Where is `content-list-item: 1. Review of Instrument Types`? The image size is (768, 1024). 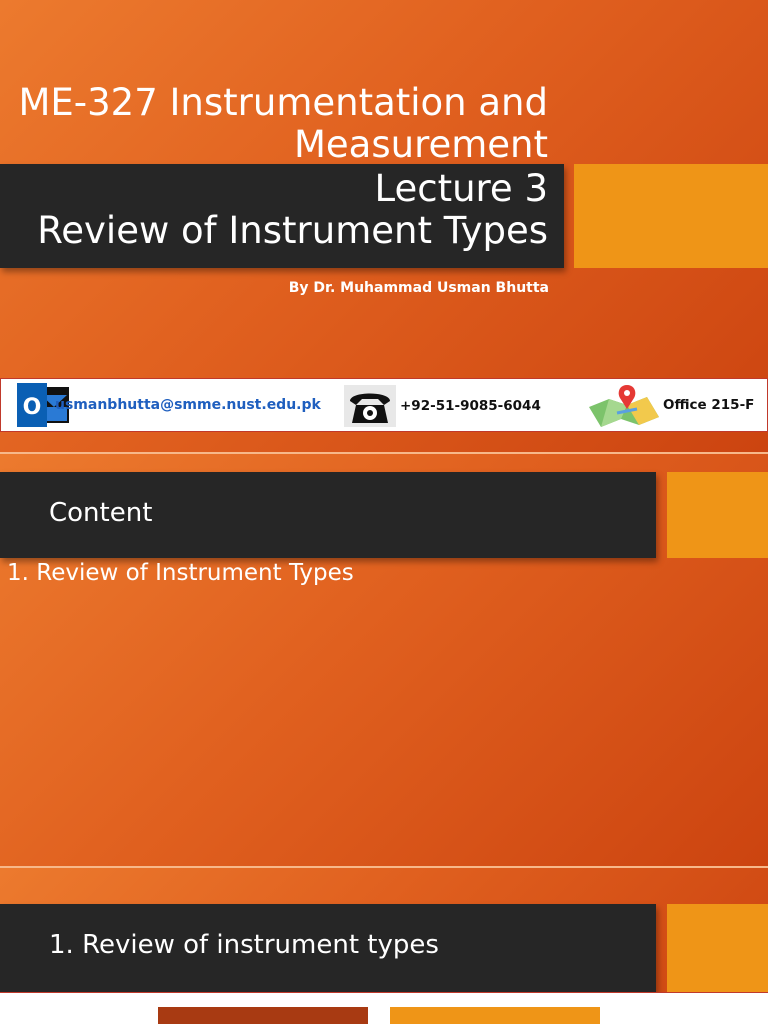 content-list-item: 1. Review of Instrument Types is located at coordinates (180, 573).